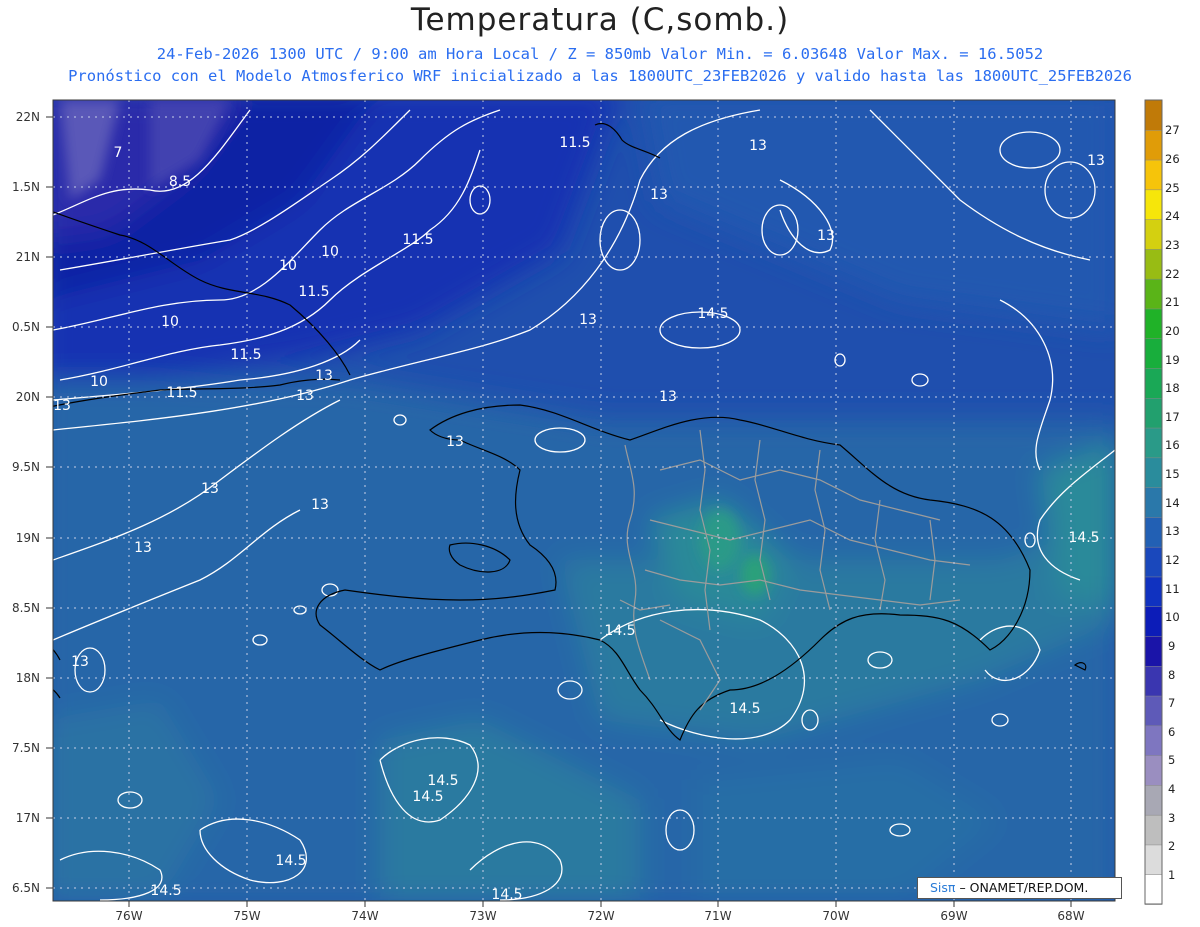 This screenshot has width=1200, height=927. Describe the element at coordinates (1070, 916) in the screenshot. I see `lon-label: 68W` at that location.